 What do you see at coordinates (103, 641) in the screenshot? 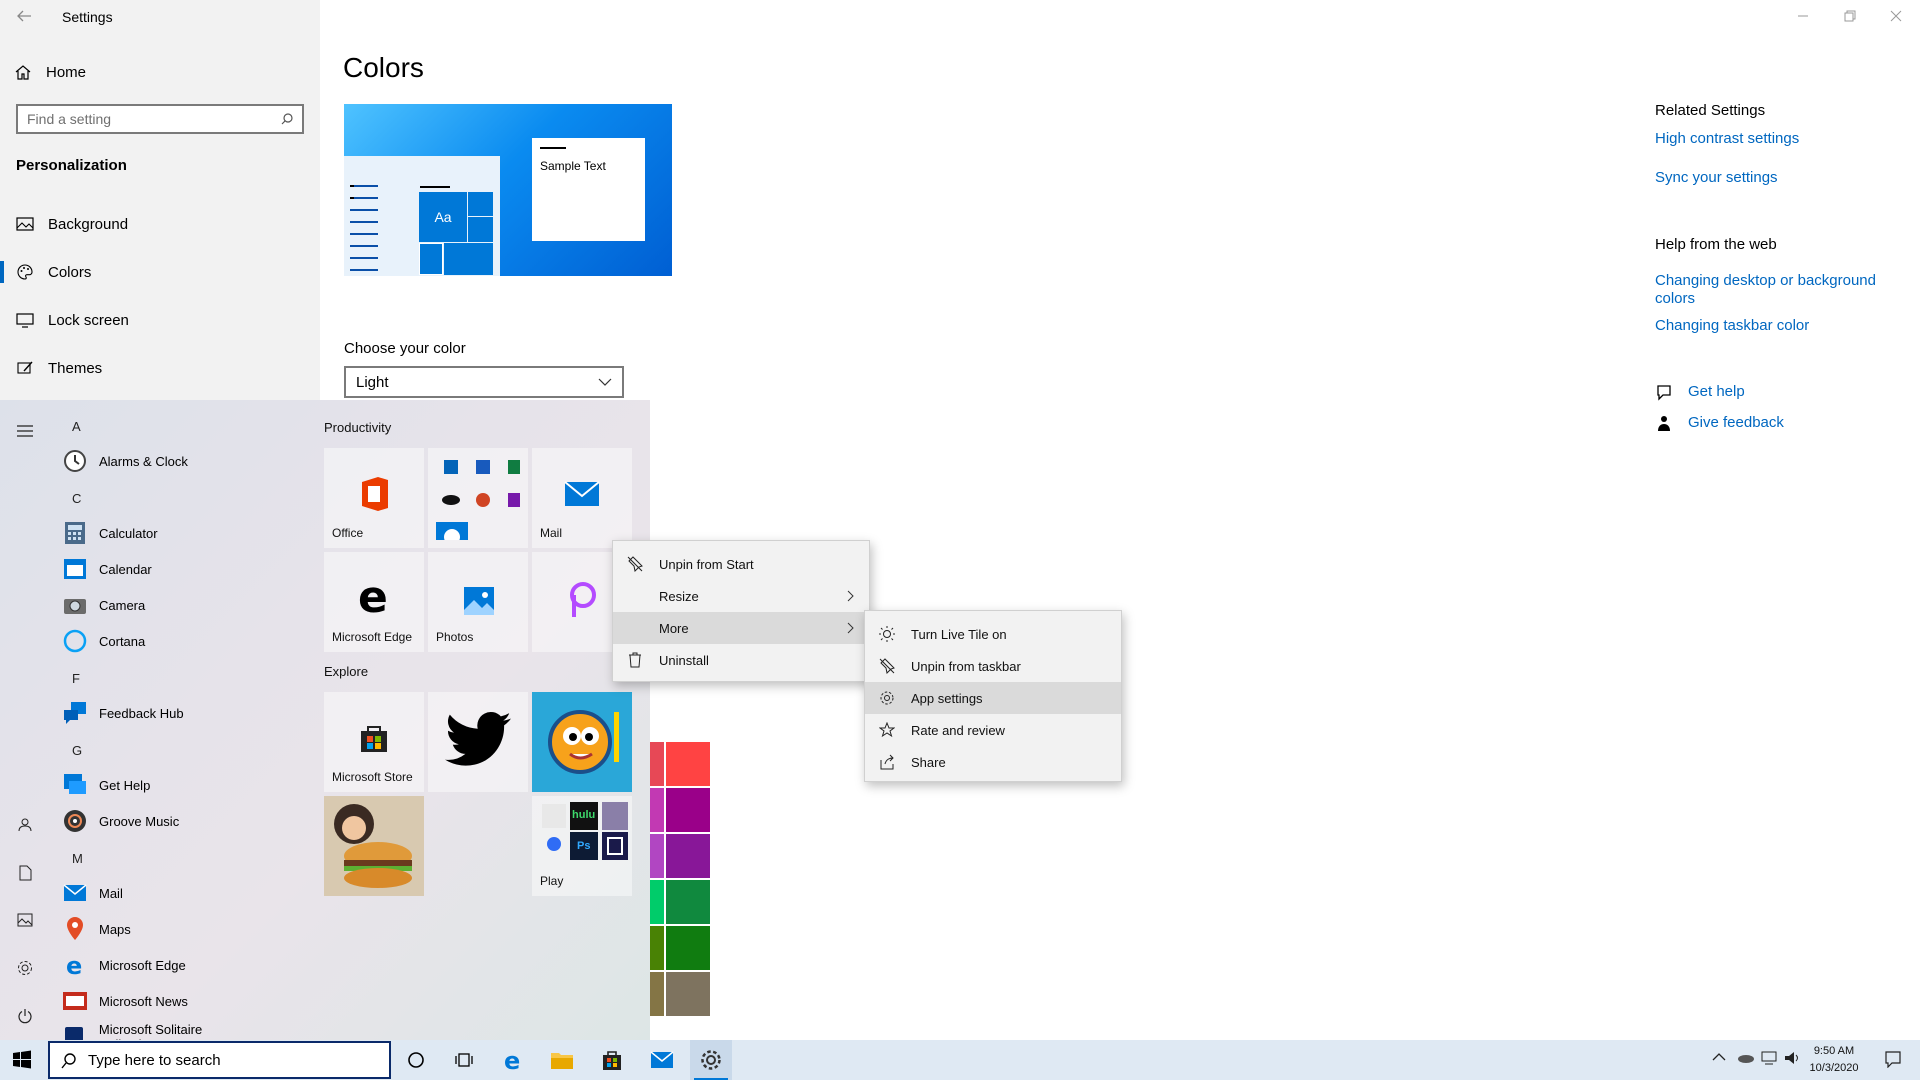
I see `app-cortana: Cortana` at bounding box center [103, 641].